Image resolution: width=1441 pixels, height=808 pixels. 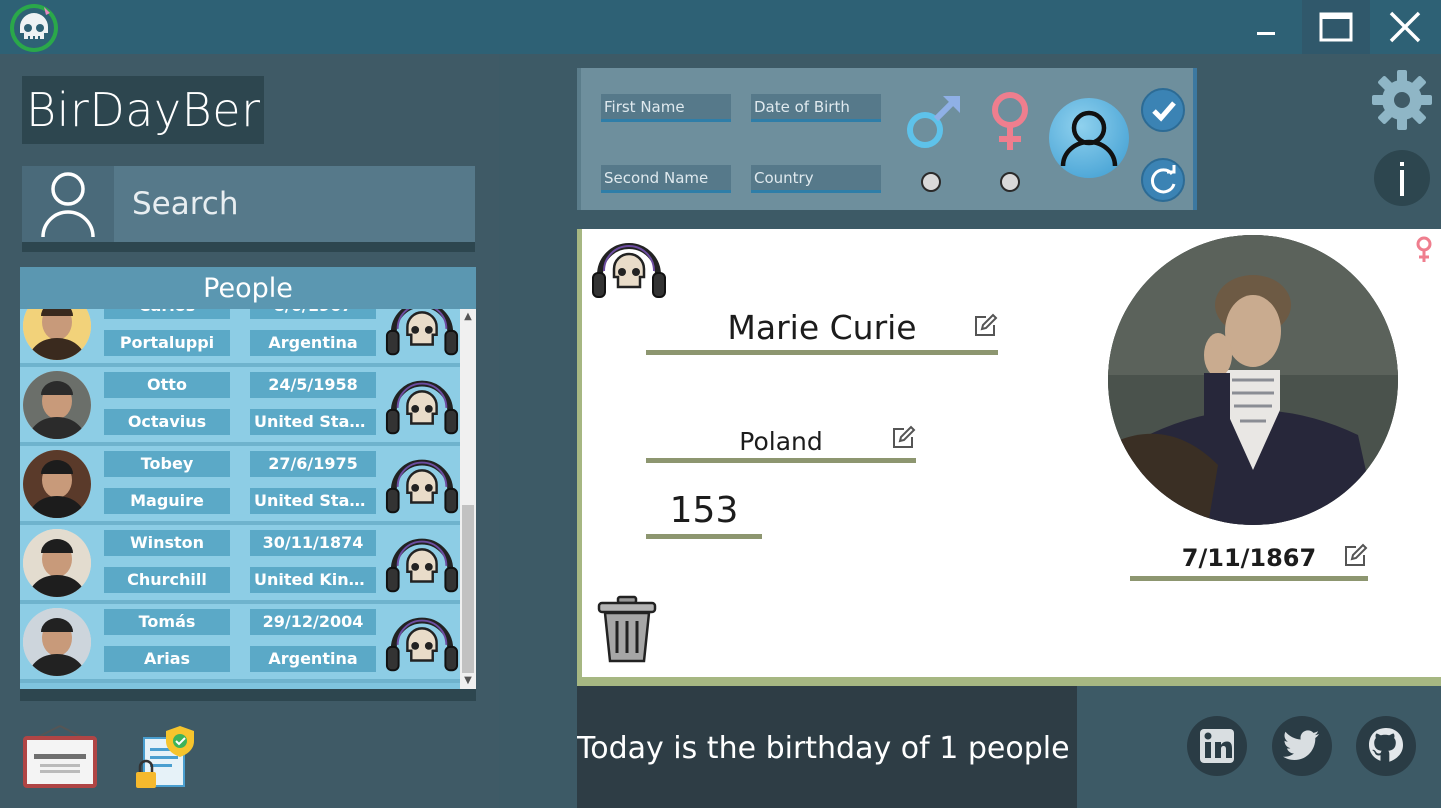 I want to click on person-row: Tobey Maguire 27/6/1975 United States, so click(x=240, y=485).